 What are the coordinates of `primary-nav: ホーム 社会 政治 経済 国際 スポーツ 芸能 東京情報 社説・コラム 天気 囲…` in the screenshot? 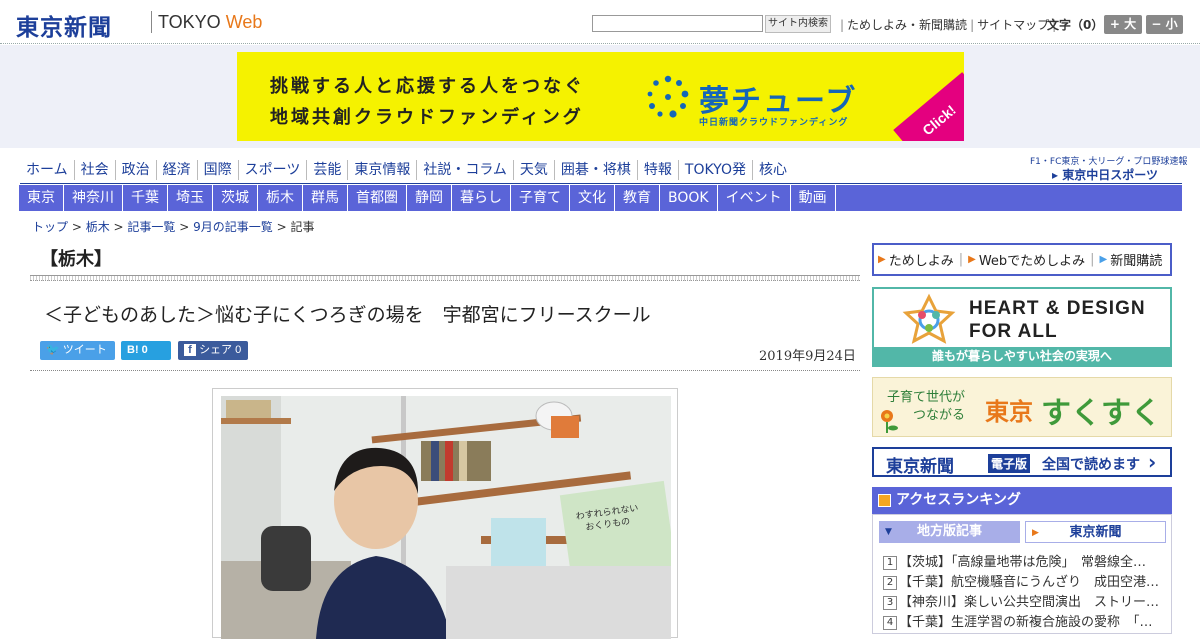 It's located at (406, 170).